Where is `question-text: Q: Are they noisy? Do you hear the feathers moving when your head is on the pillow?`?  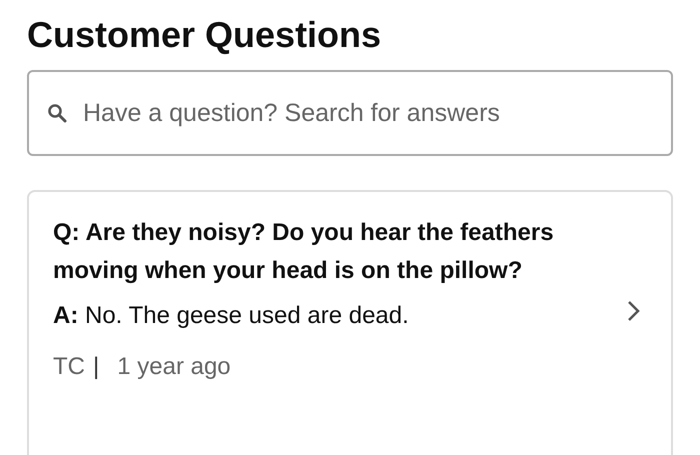 question-text: Q: Are they noisy? Do you hear the feathers moving when your head is on the pillow? is located at coordinates (304, 252).